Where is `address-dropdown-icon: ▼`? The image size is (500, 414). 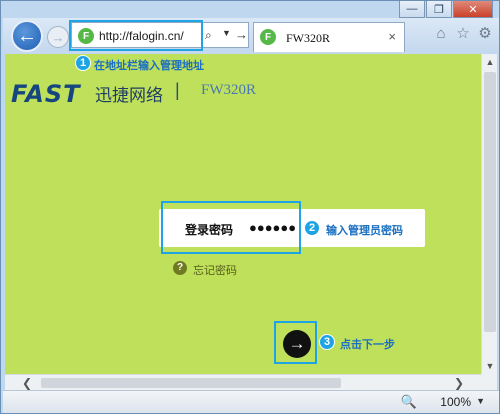
address-dropdown-icon: ▼ is located at coordinates (226, 33).